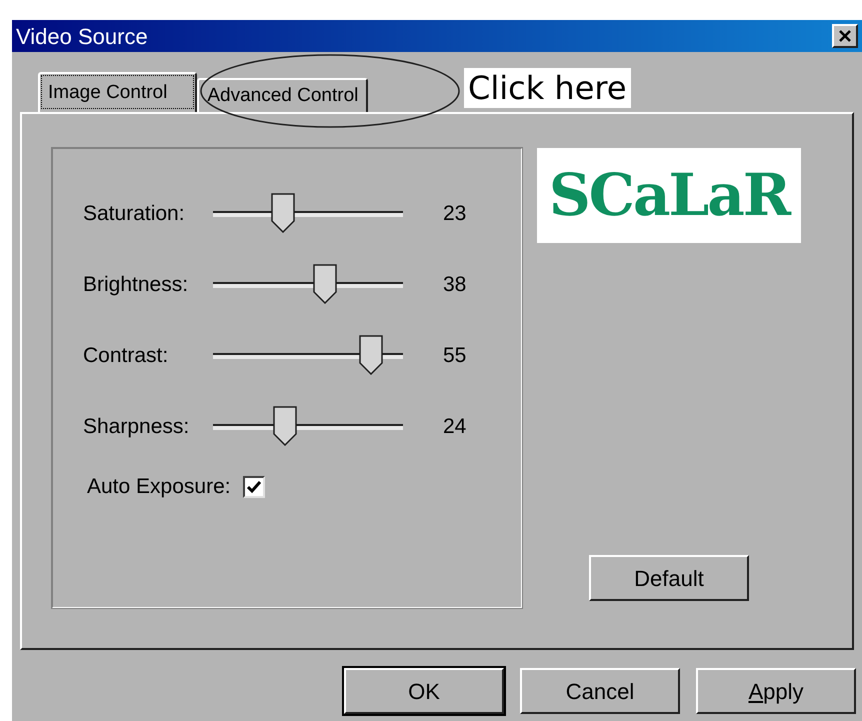  I want to click on checkbox, so click(253, 487).